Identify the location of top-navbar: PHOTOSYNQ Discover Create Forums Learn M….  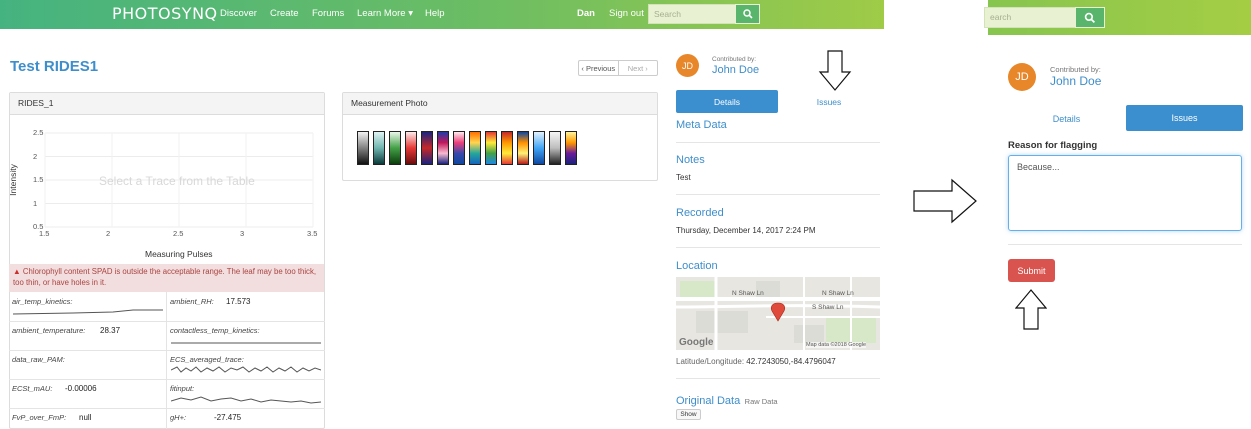
(442, 14).